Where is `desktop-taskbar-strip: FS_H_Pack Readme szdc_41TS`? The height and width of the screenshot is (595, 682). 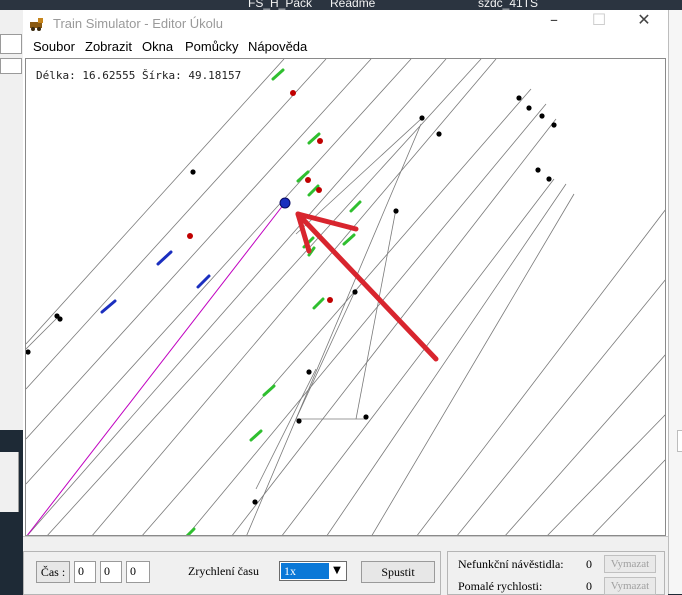
desktop-taskbar-strip: FS_H_Pack Readme szdc_41TS is located at coordinates (341, 5).